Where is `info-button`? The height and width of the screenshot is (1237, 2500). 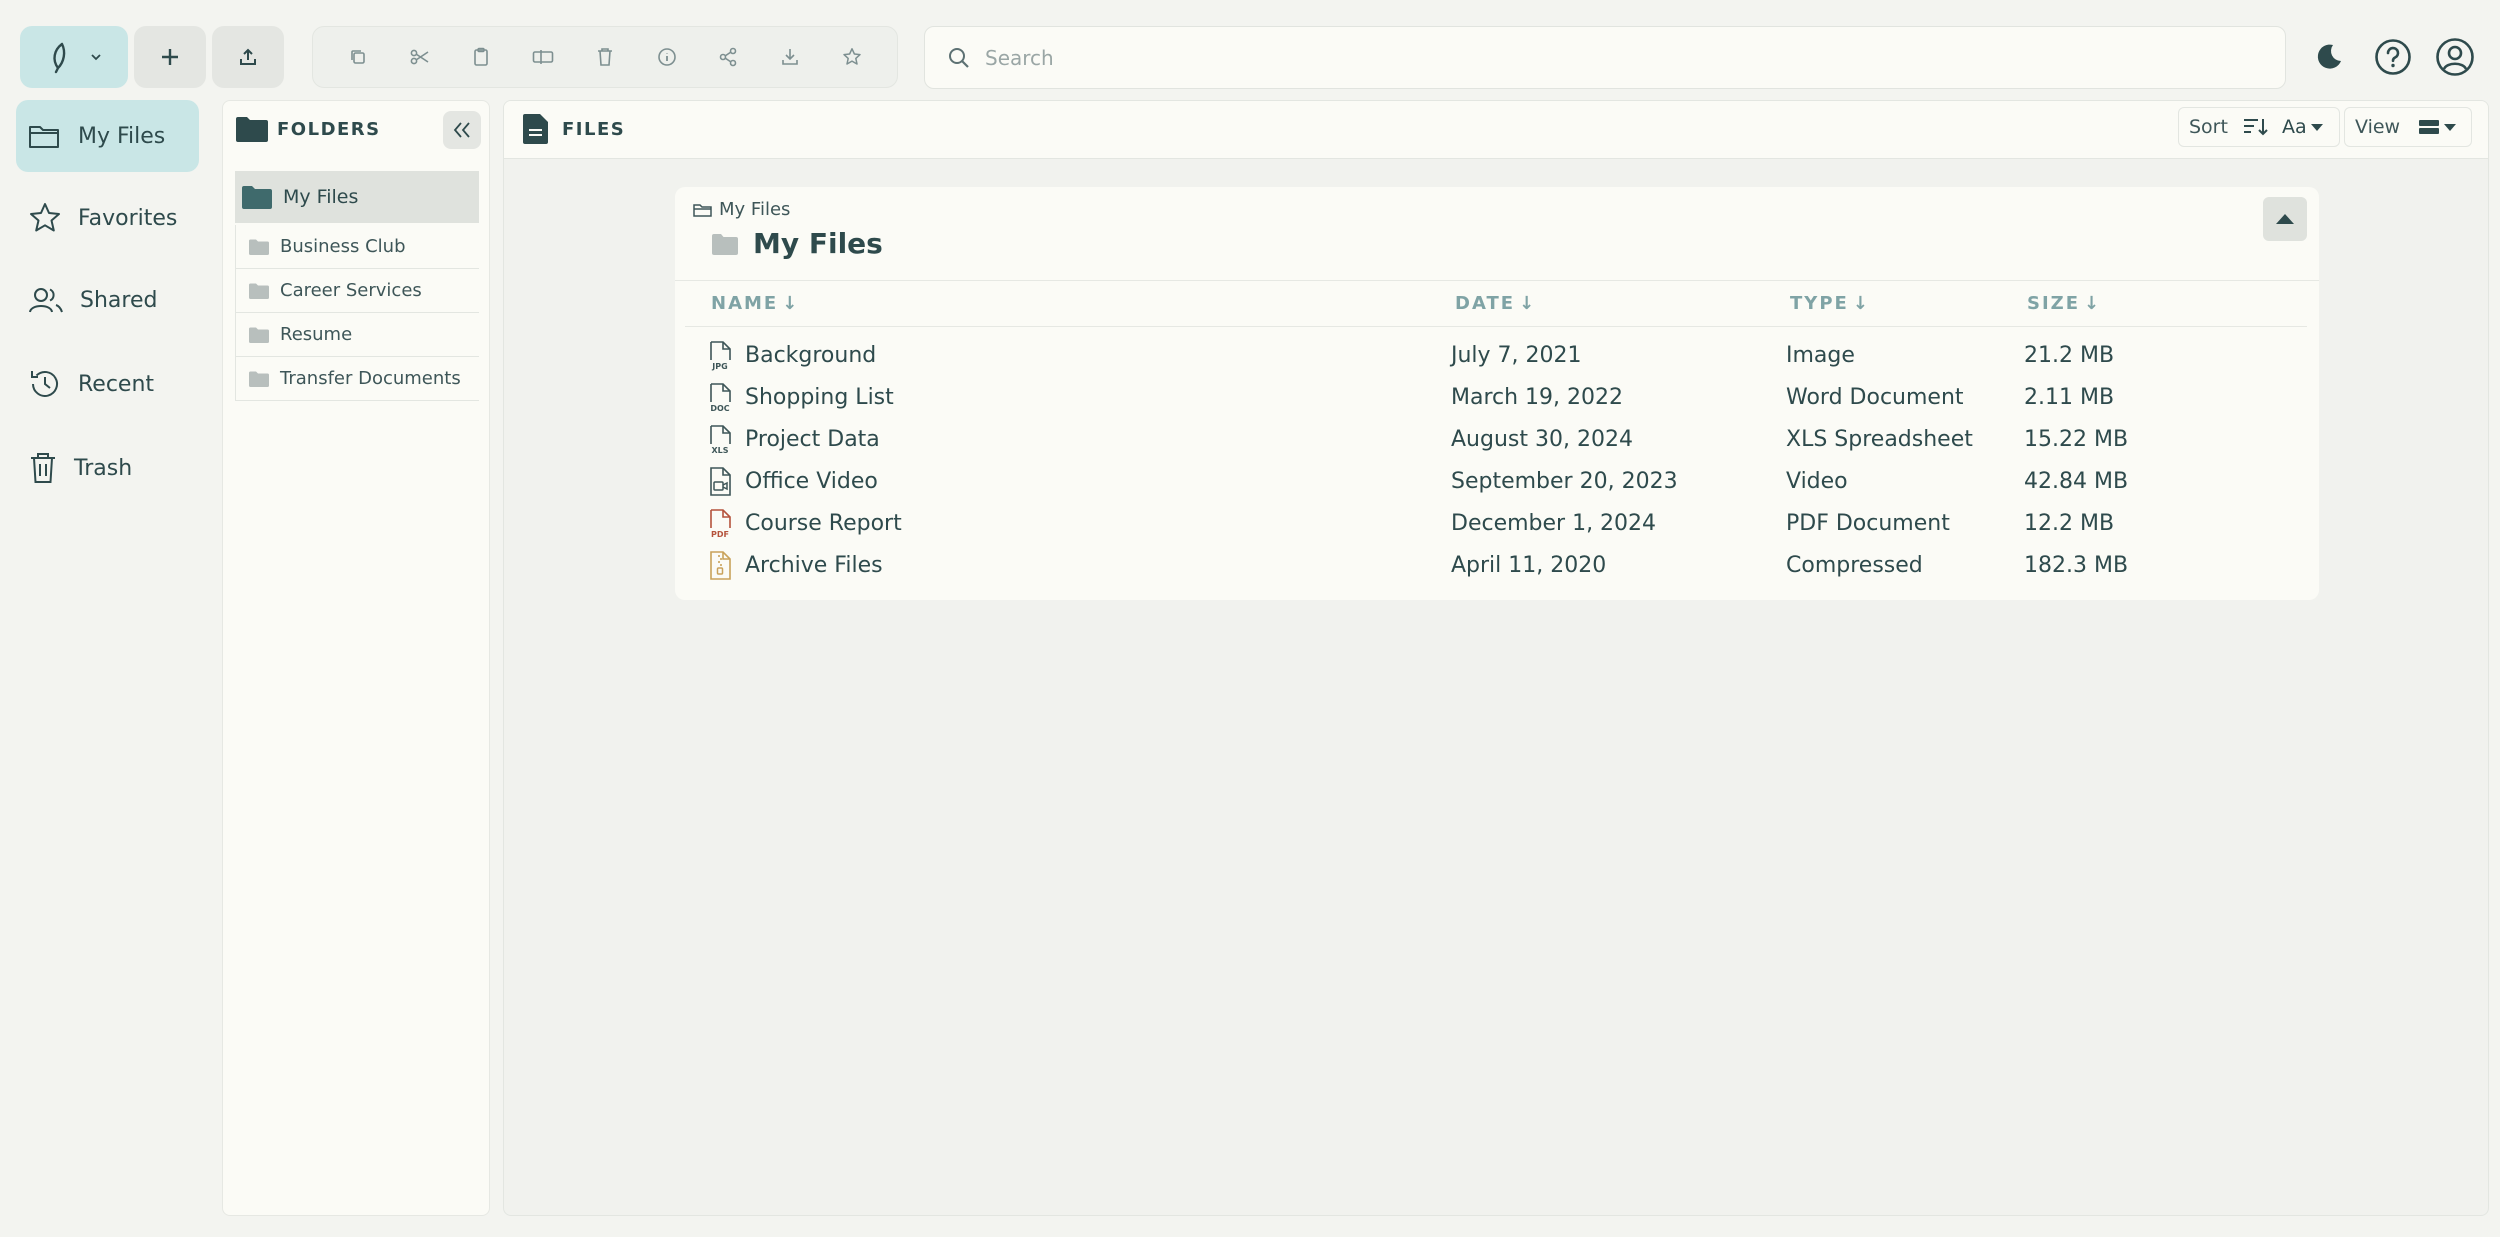
info-button is located at coordinates (667, 57).